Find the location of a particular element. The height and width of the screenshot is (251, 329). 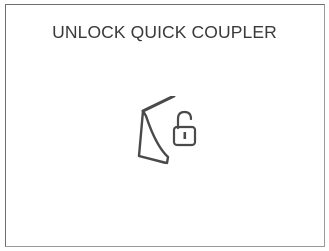

bucket-unlock-icon is located at coordinates (167, 130).